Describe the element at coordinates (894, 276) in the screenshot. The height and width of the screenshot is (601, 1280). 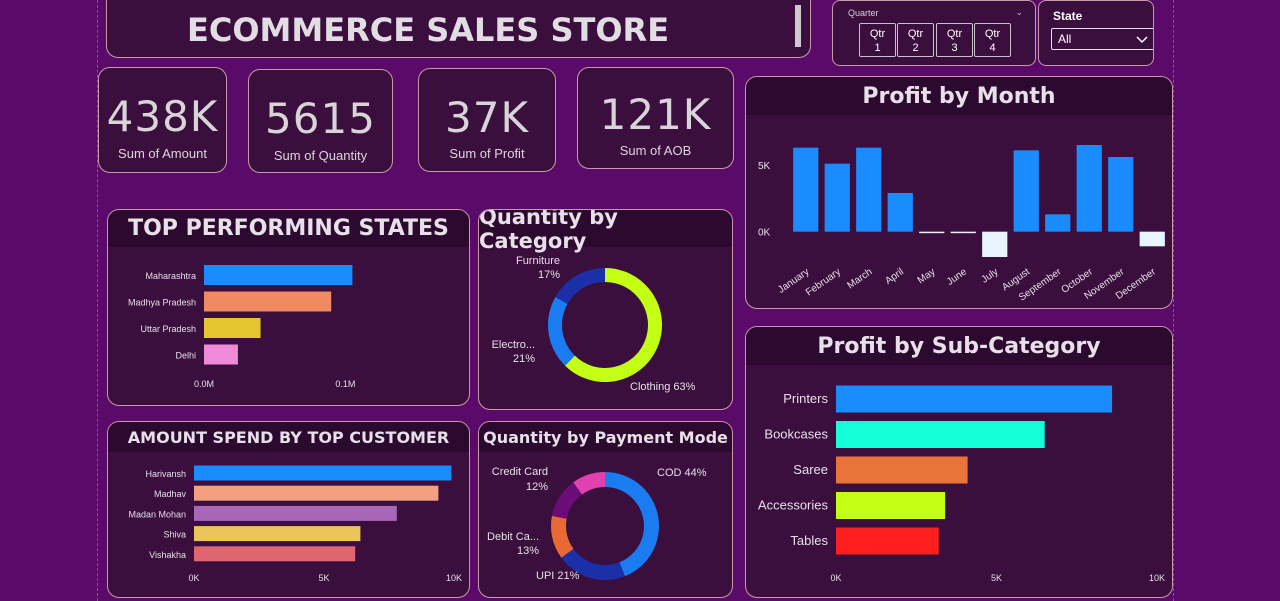
I see `x-tick-label: April` at that location.